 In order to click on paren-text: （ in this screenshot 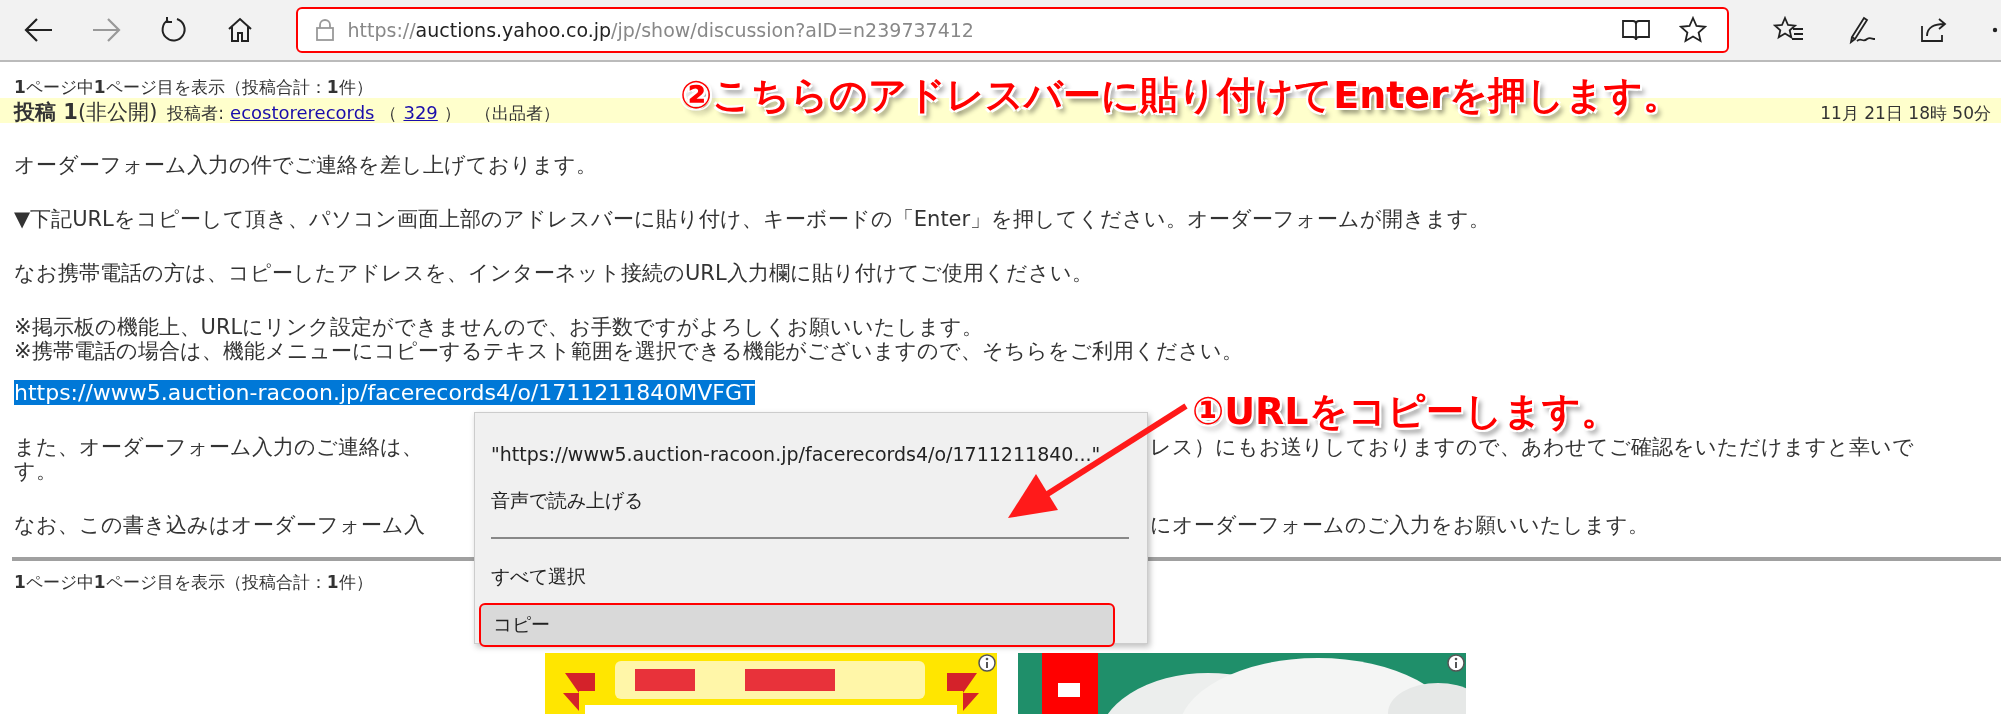, I will do `click(389, 113)`.